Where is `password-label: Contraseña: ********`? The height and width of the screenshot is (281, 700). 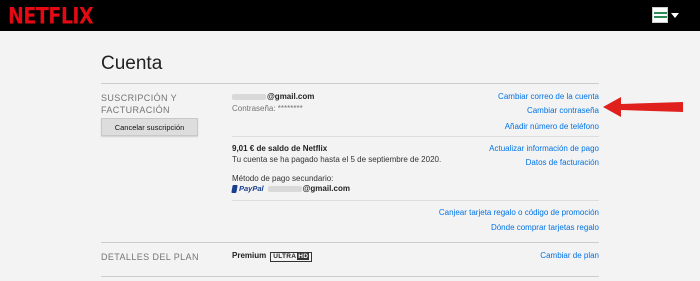
password-label: Contraseña: ******** is located at coordinates (267, 108).